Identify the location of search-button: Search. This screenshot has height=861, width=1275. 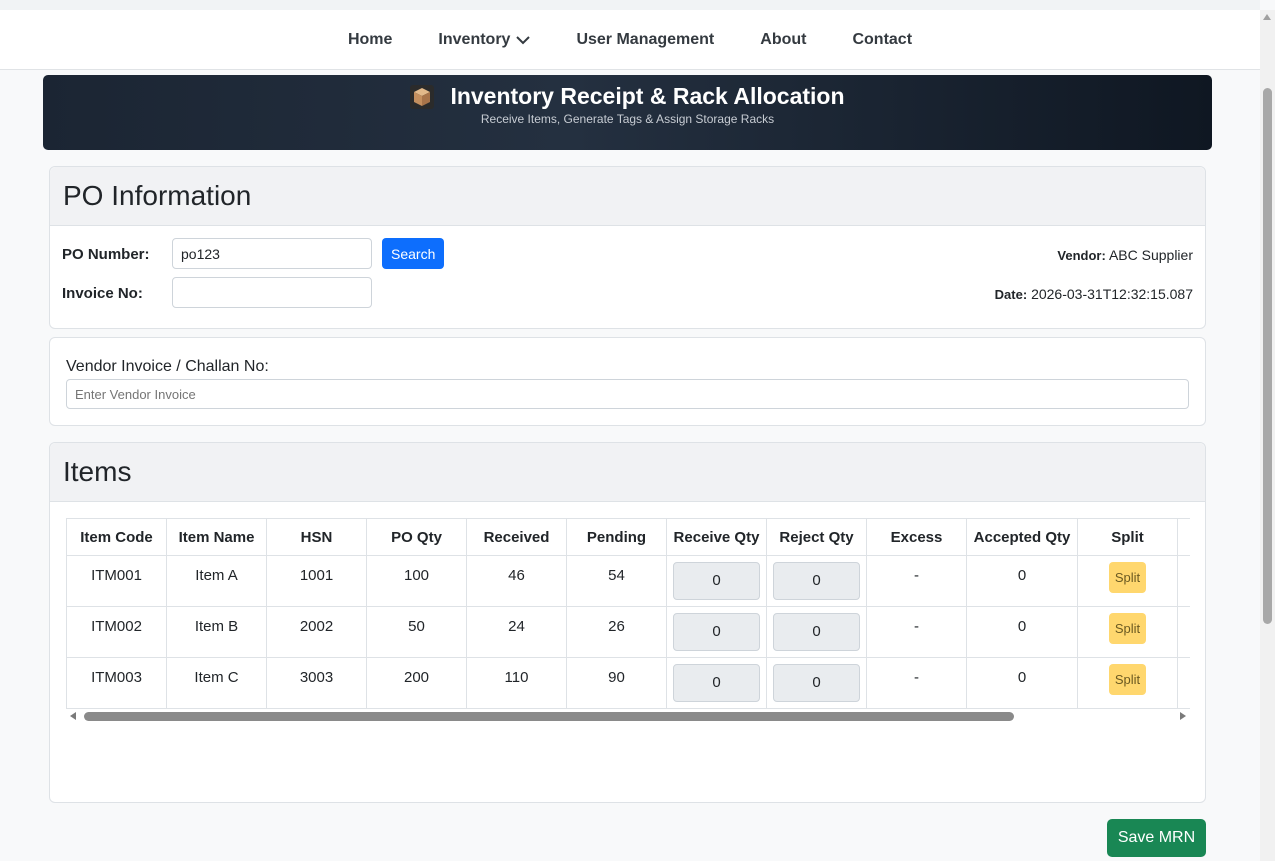
(413, 253).